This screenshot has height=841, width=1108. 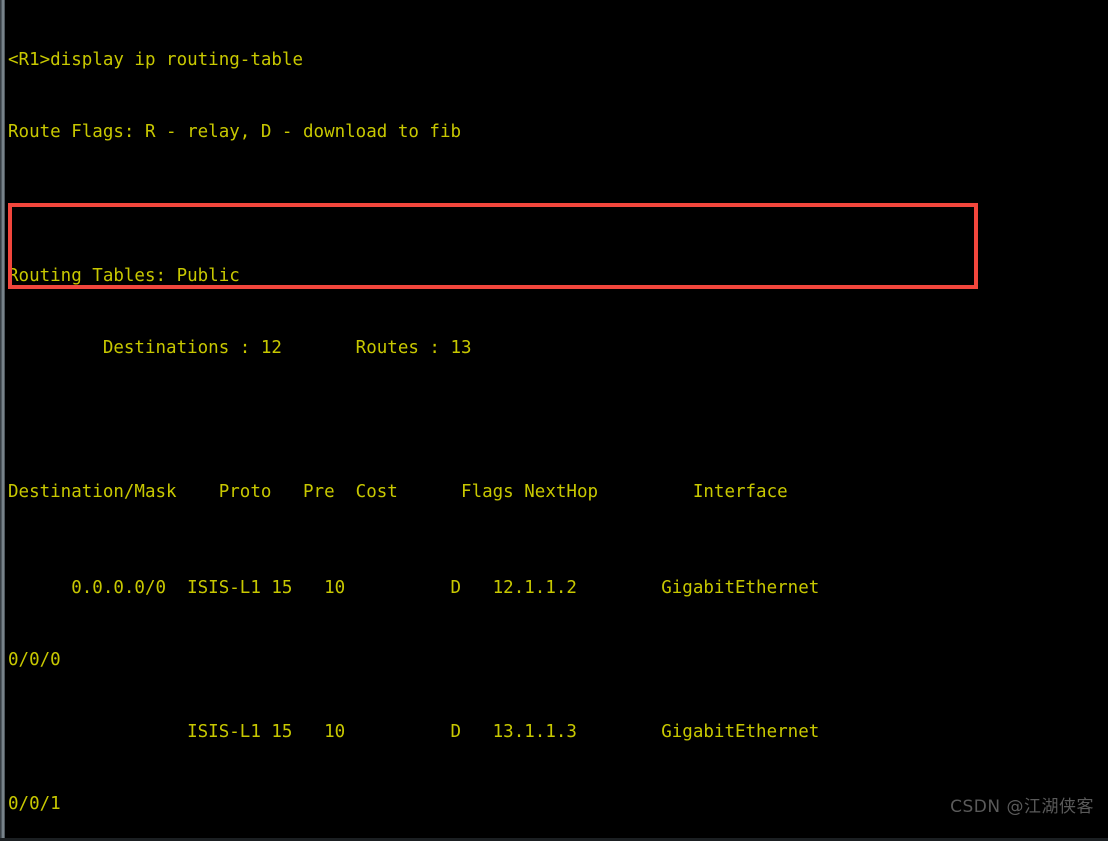 What do you see at coordinates (1022, 807) in the screenshot?
I see `csdn-watermark: CSDN @江湖侠客` at bounding box center [1022, 807].